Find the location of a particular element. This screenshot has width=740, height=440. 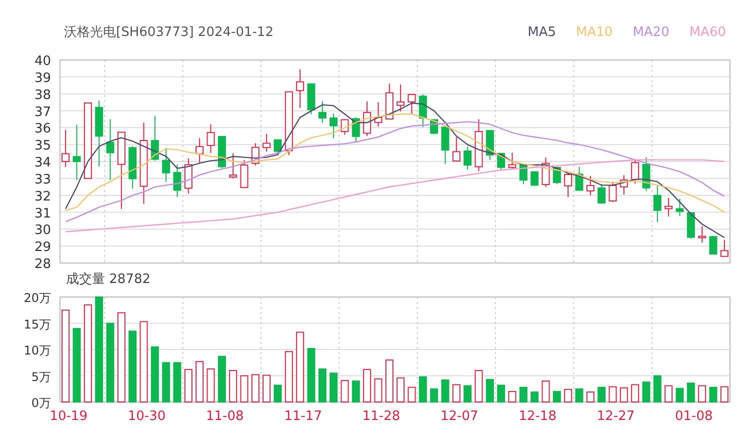

axis-label: 40 is located at coordinates (42, 61).